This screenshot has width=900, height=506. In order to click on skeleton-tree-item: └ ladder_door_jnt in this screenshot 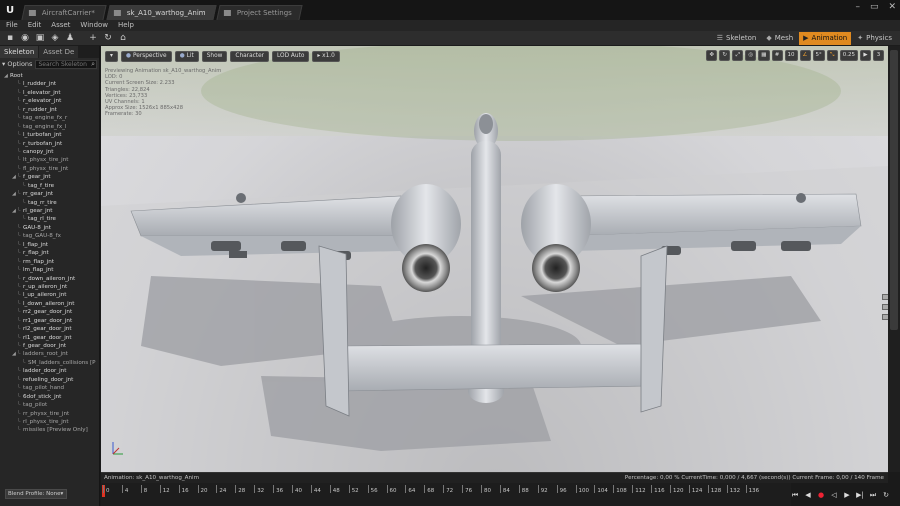, I will do `click(49, 371)`.